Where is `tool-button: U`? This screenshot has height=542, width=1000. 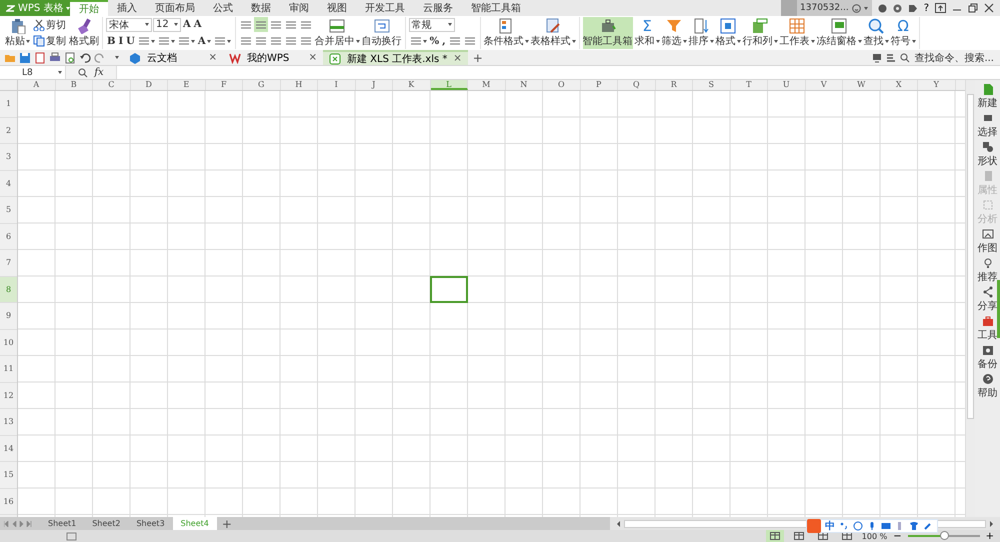 tool-button: U is located at coordinates (130, 41).